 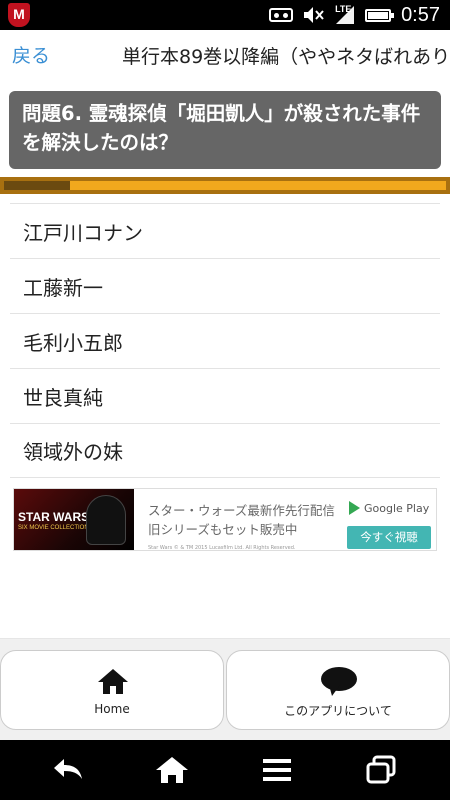 I want to click on answer-option-2: 工藤新一, so click(x=225, y=285).